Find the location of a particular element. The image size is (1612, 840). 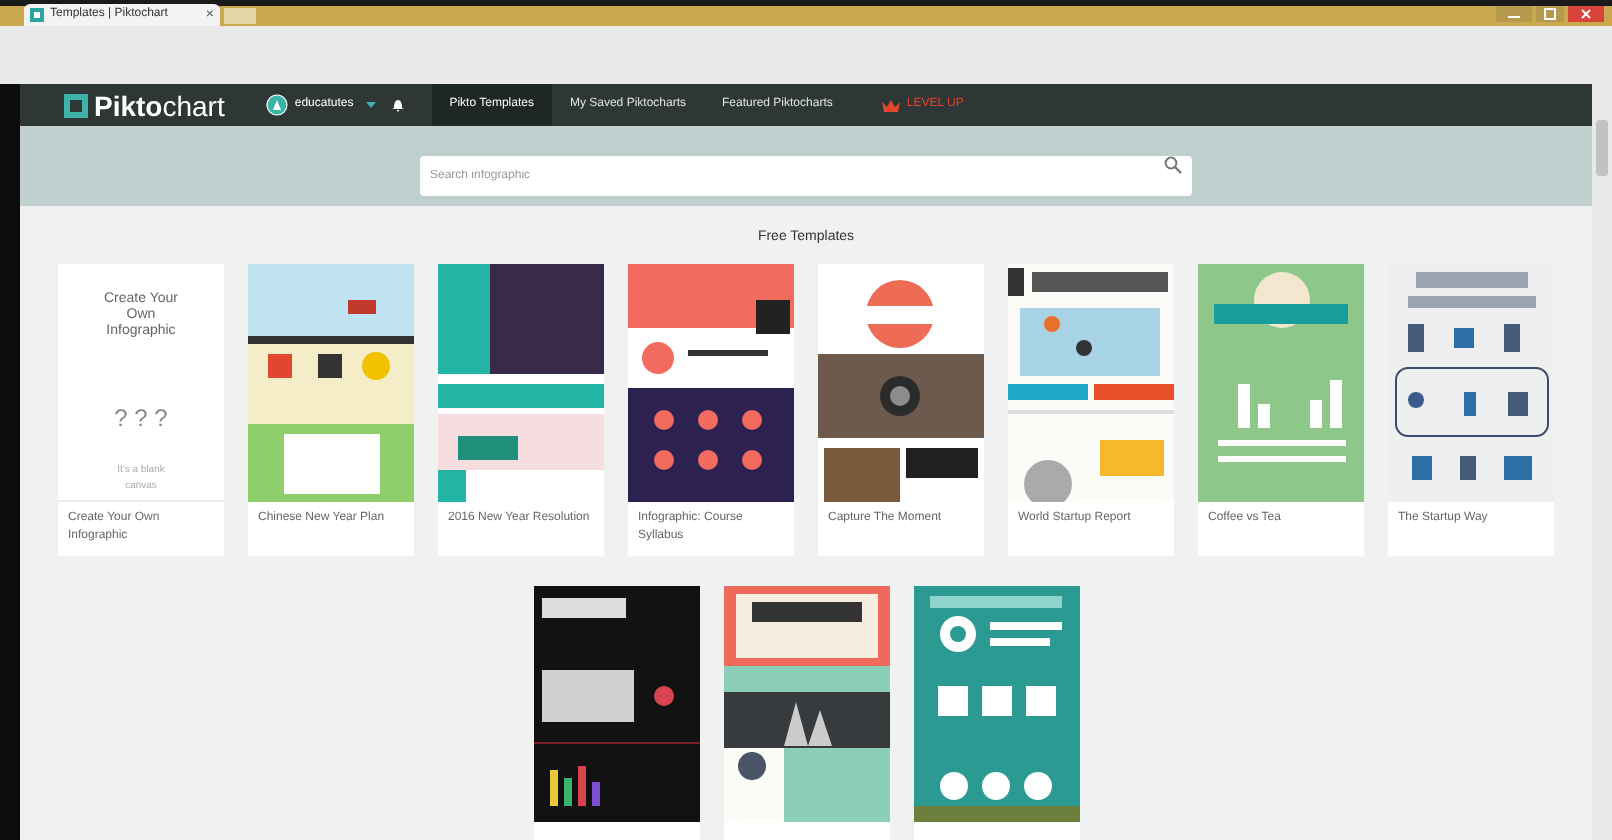

logo-text: Piktochart is located at coordinates (159, 105).